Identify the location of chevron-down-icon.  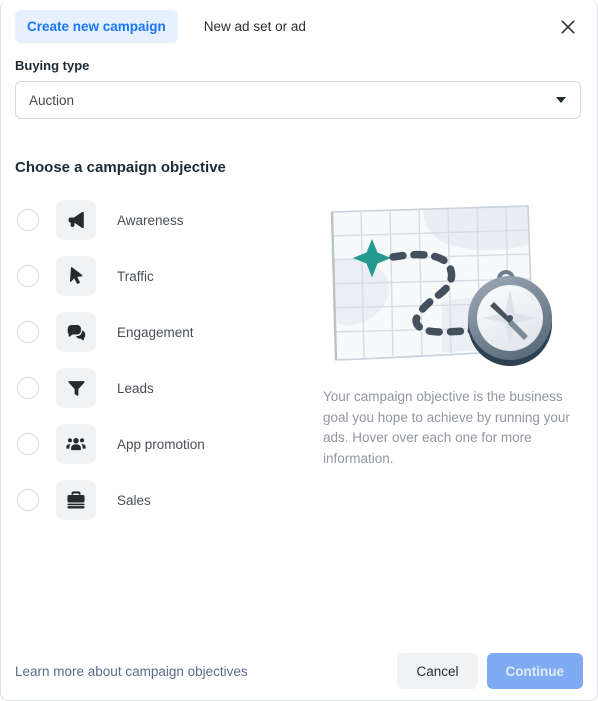
(561, 100).